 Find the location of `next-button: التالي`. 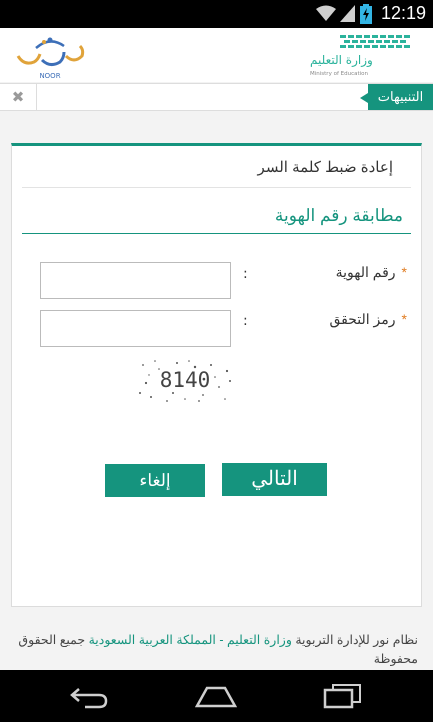

next-button: التالي is located at coordinates (274, 479).